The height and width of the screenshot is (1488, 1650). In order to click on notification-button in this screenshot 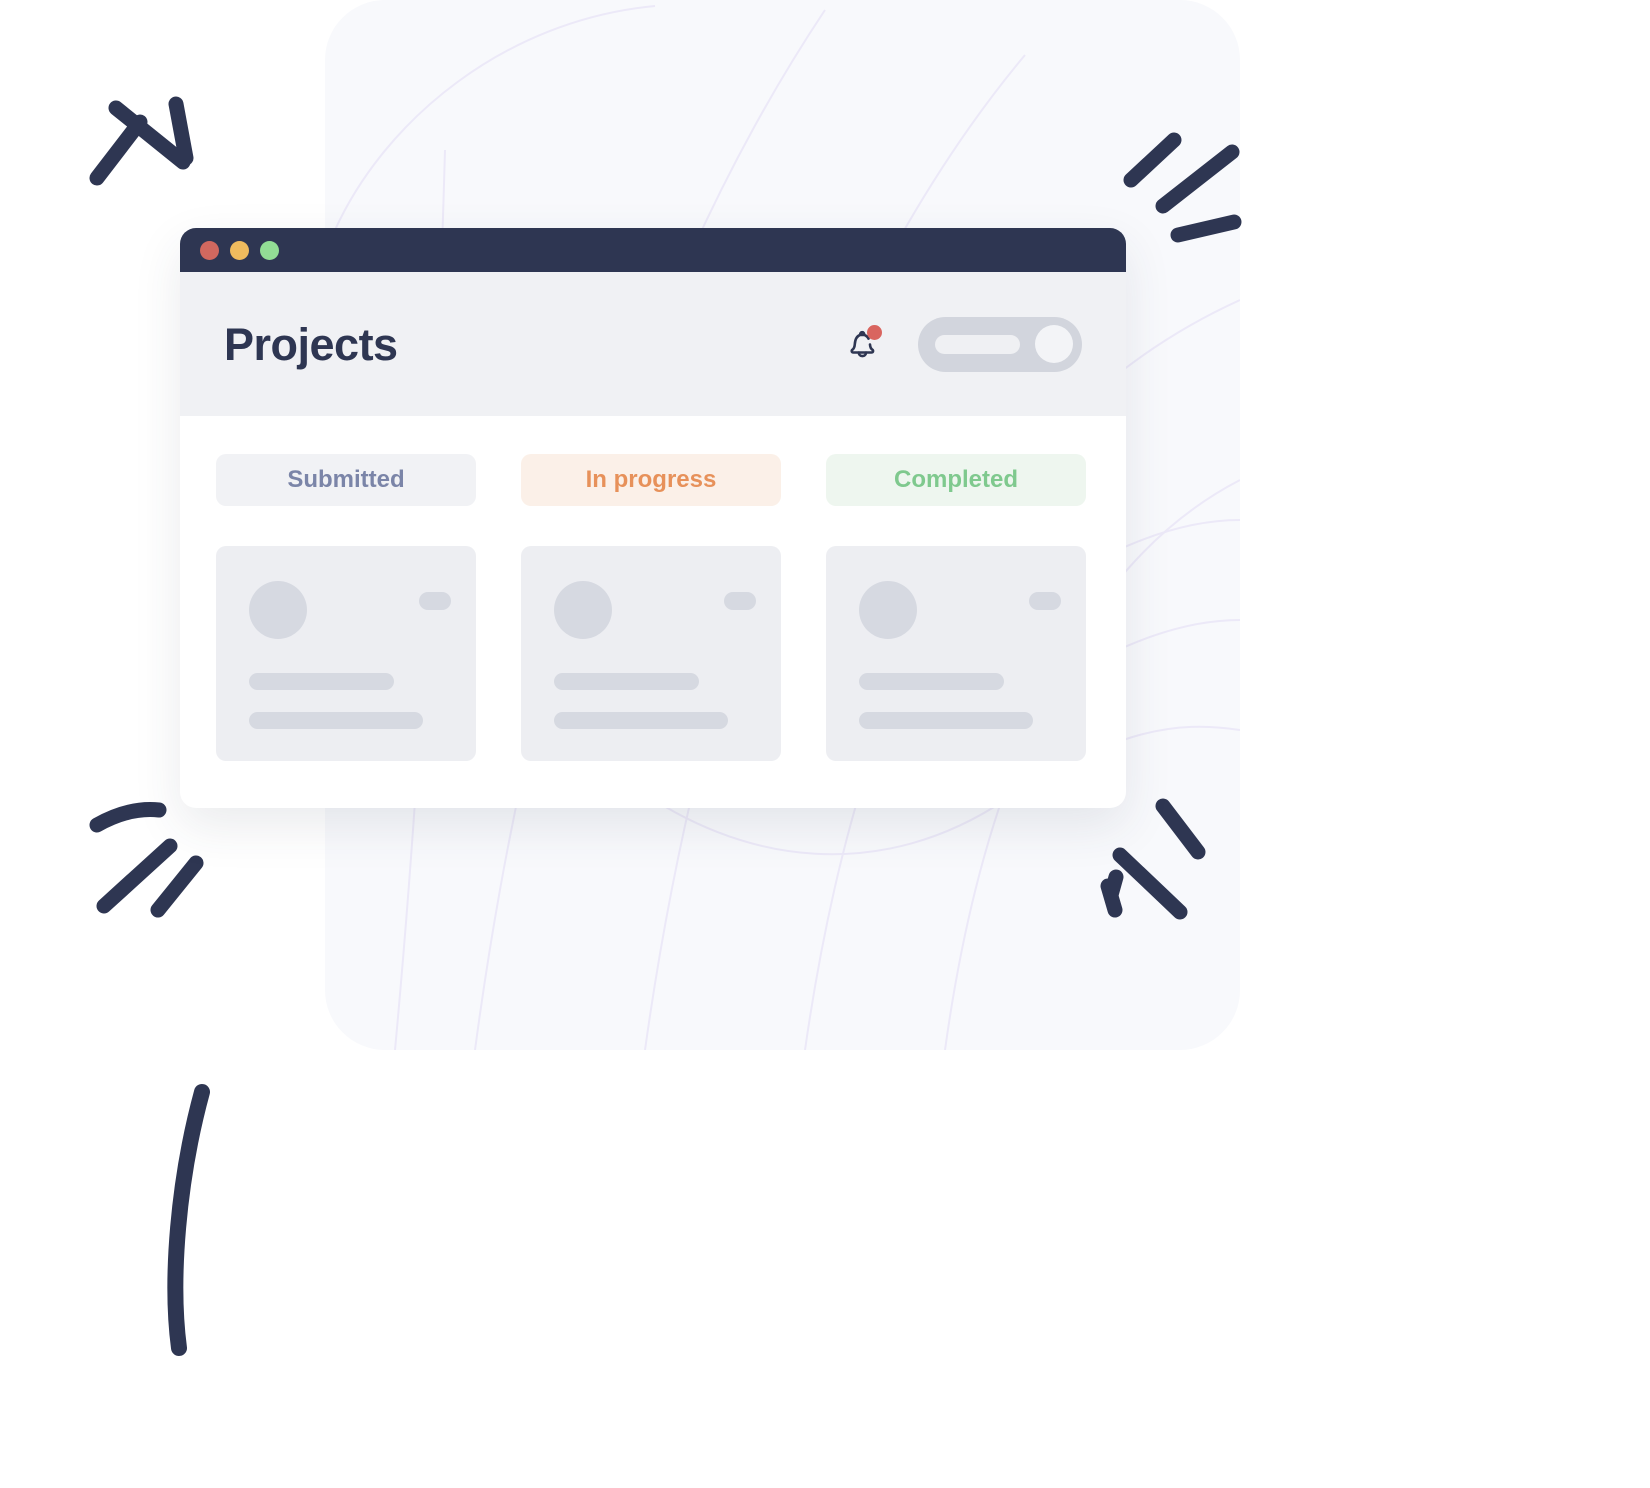, I will do `click(862, 344)`.